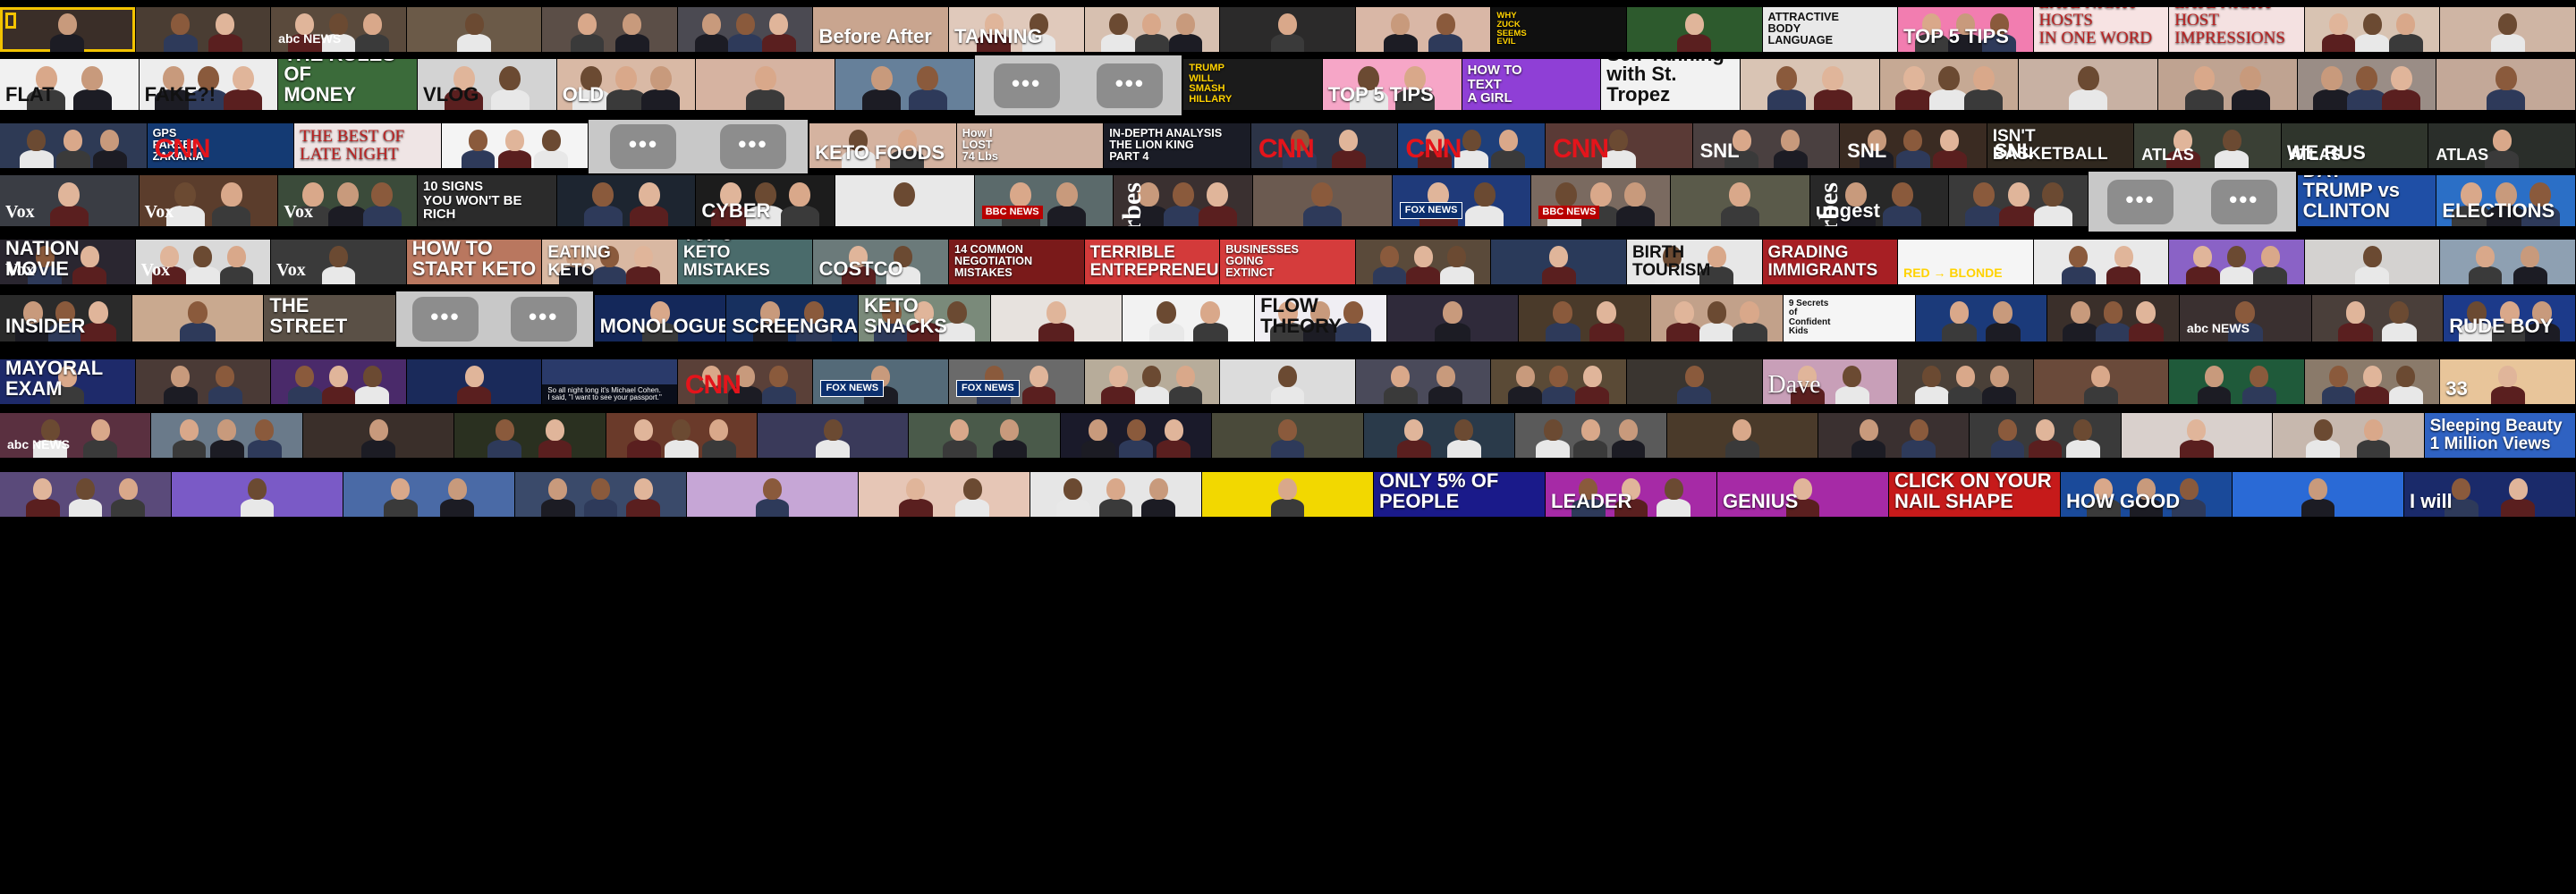  Describe the element at coordinates (881, 262) in the screenshot. I see `video-thumbnail: COSTCO` at that location.